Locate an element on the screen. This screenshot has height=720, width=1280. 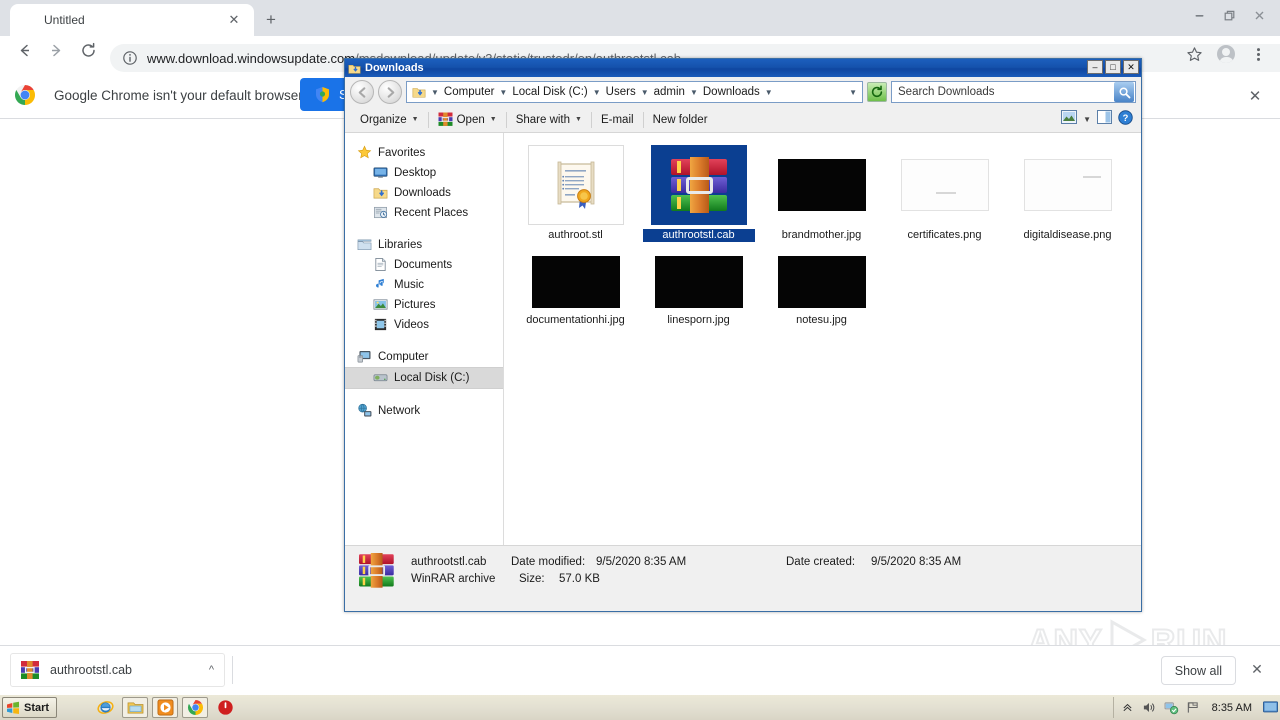
show-all-downloads-button: Show all is located at coordinates (1198, 670).